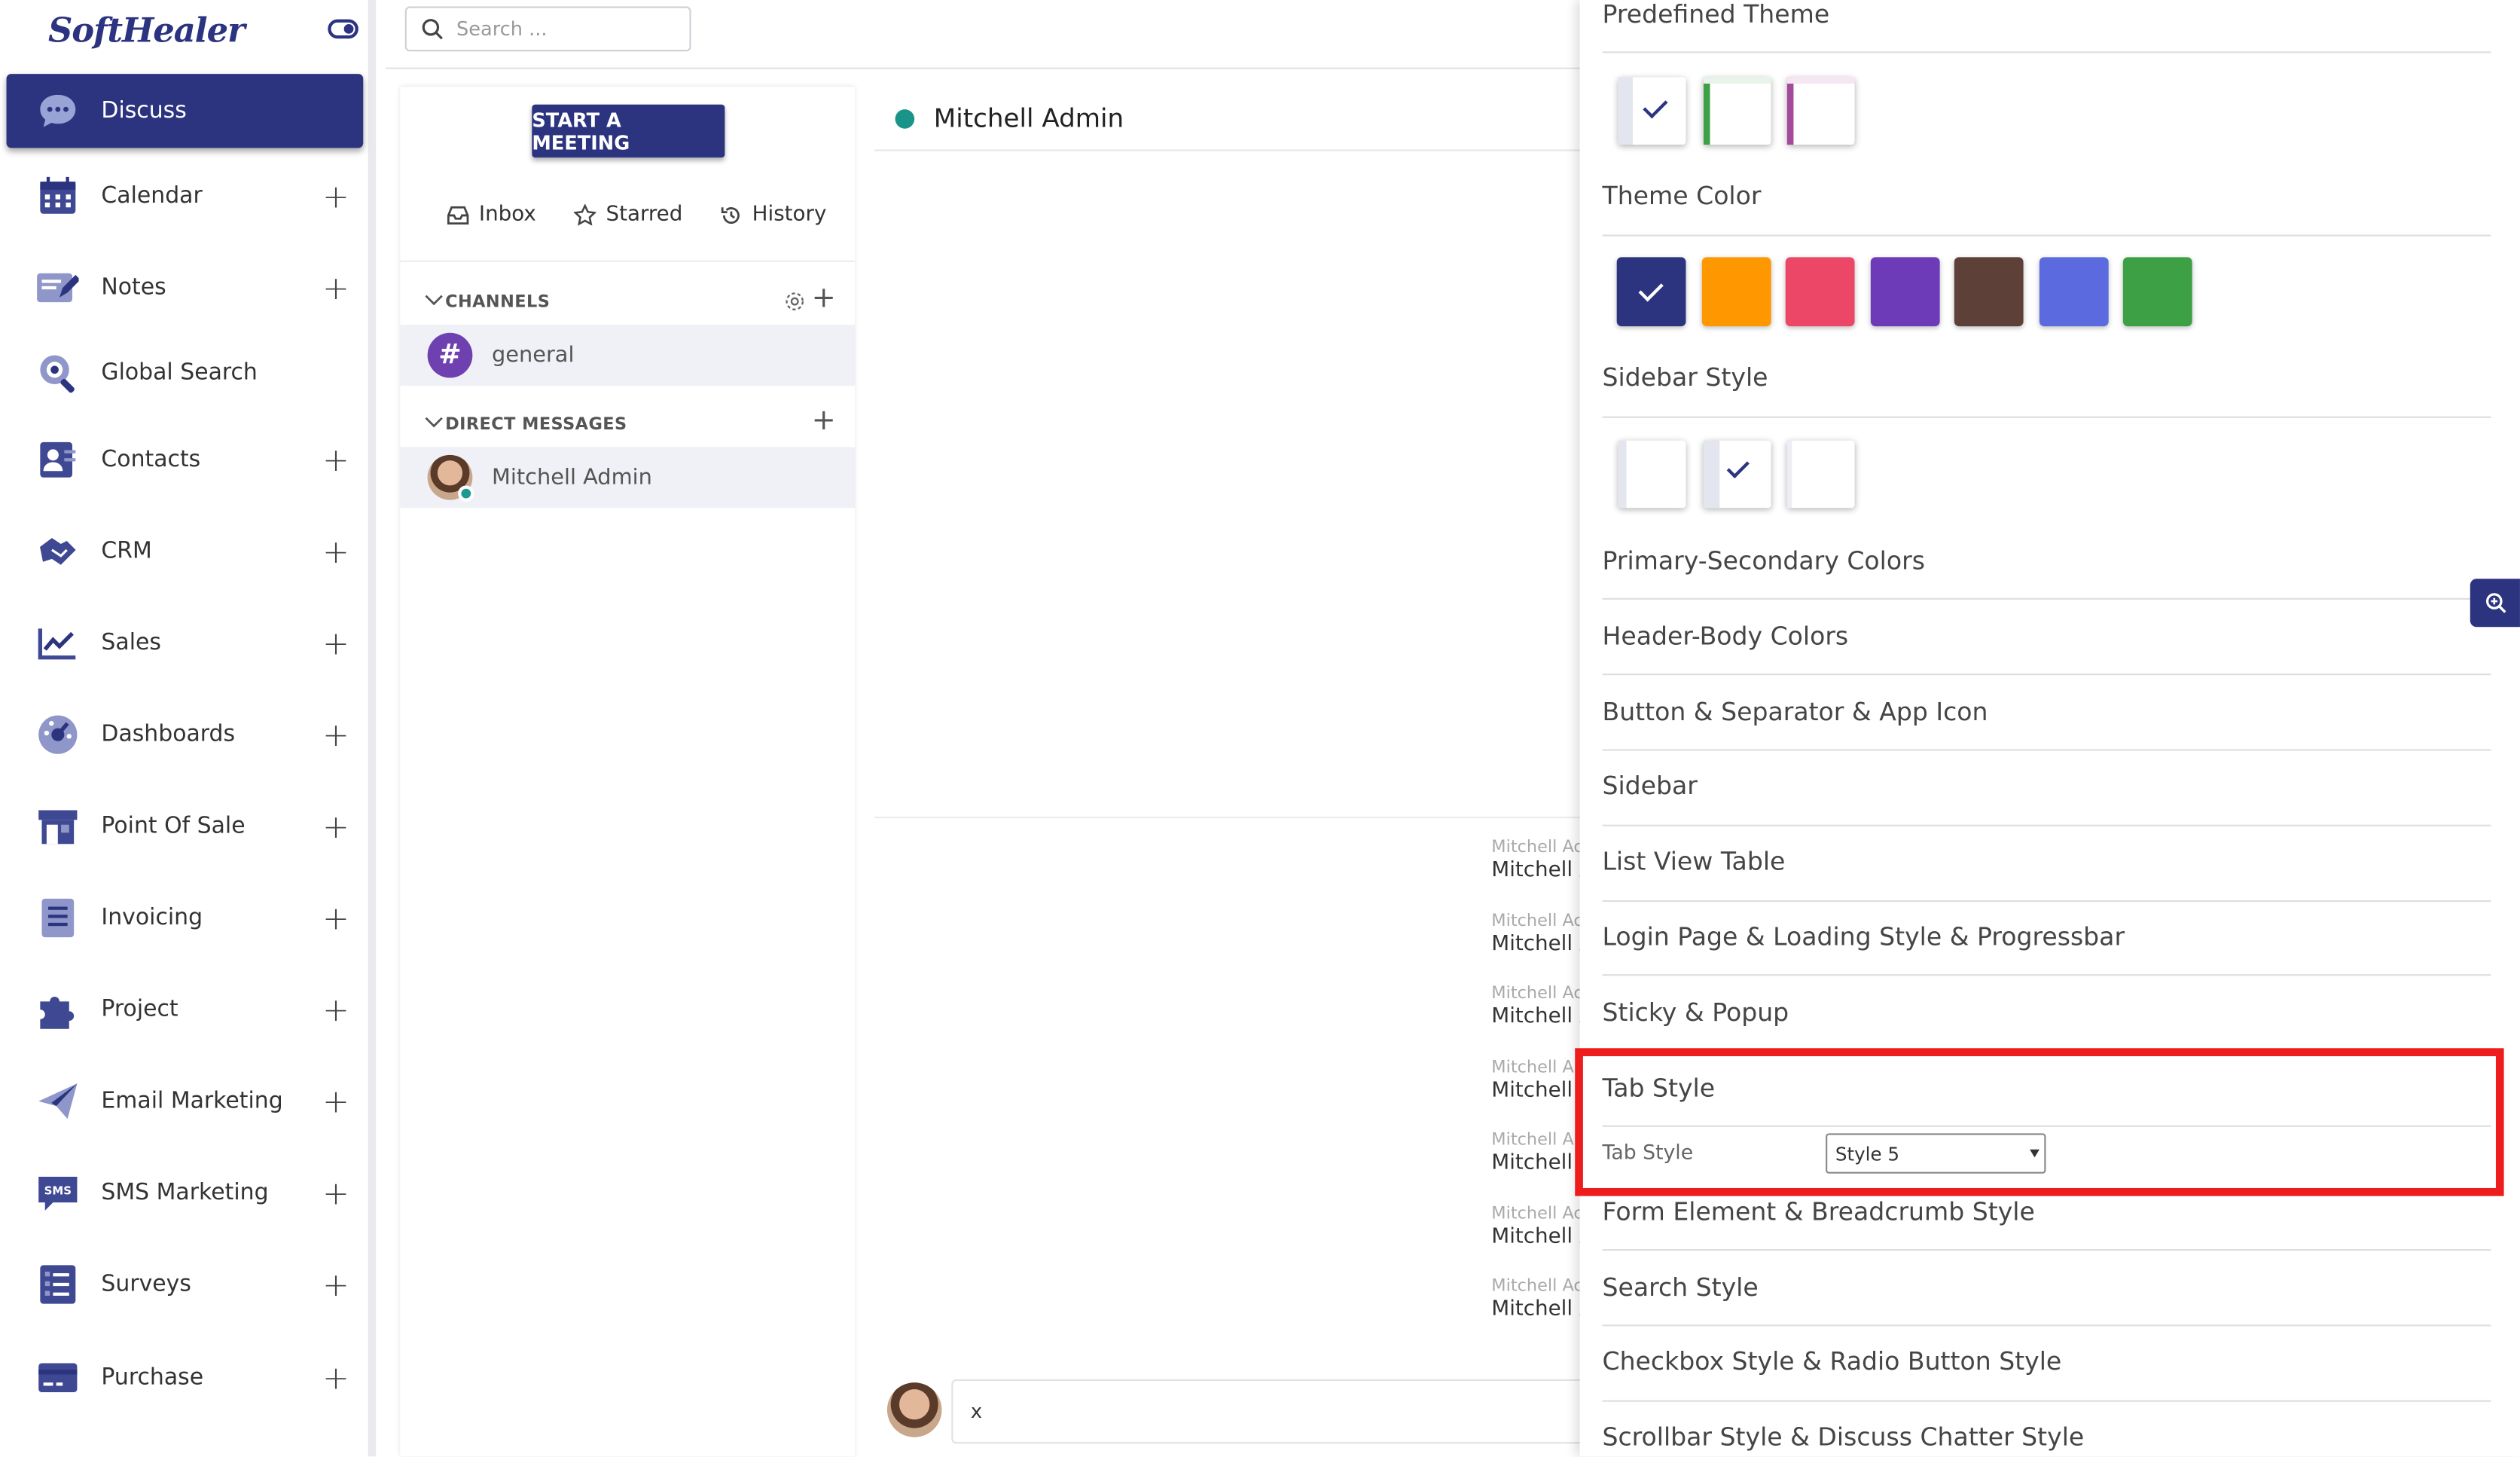 The image size is (2520, 1457). What do you see at coordinates (57, 111) in the screenshot?
I see `discuss-icon` at bounding box center [57, 111].